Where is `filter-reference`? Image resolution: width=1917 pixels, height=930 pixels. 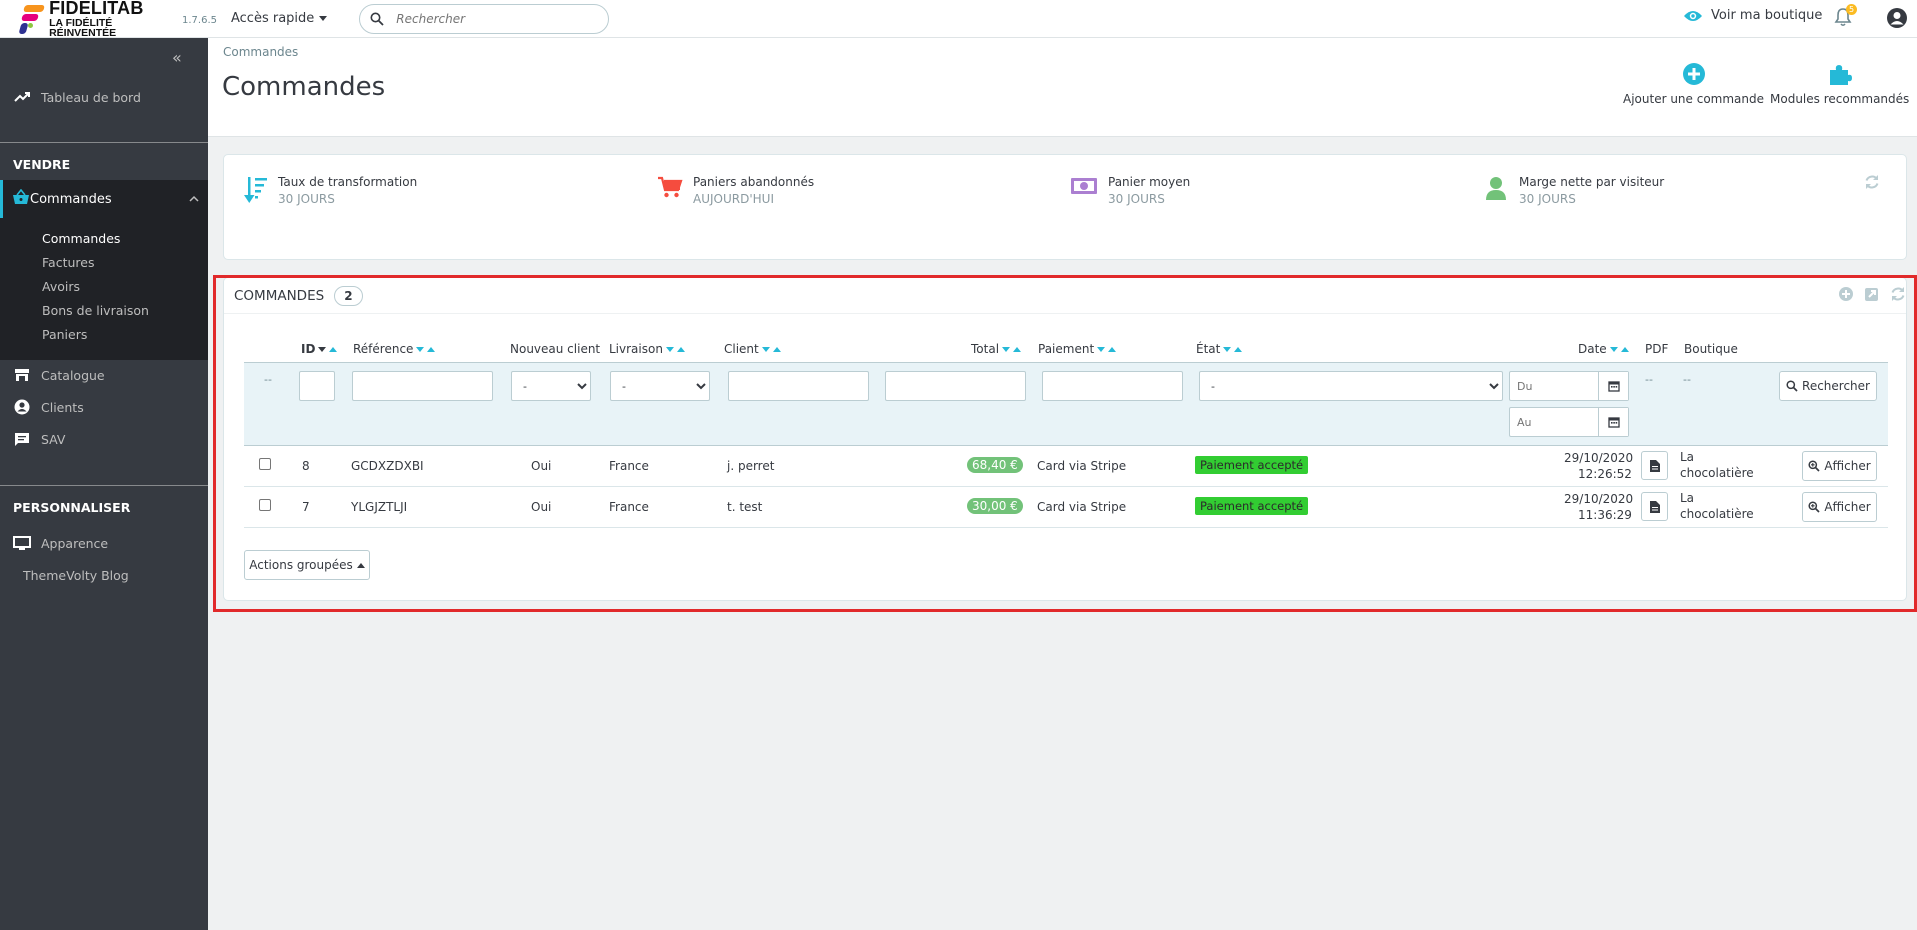 filter-reference is located at coordinates (422, 386).